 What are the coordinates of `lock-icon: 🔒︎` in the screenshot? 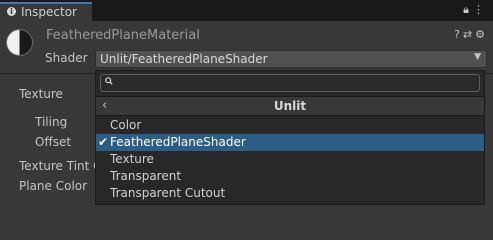 It's located at (468, 9).